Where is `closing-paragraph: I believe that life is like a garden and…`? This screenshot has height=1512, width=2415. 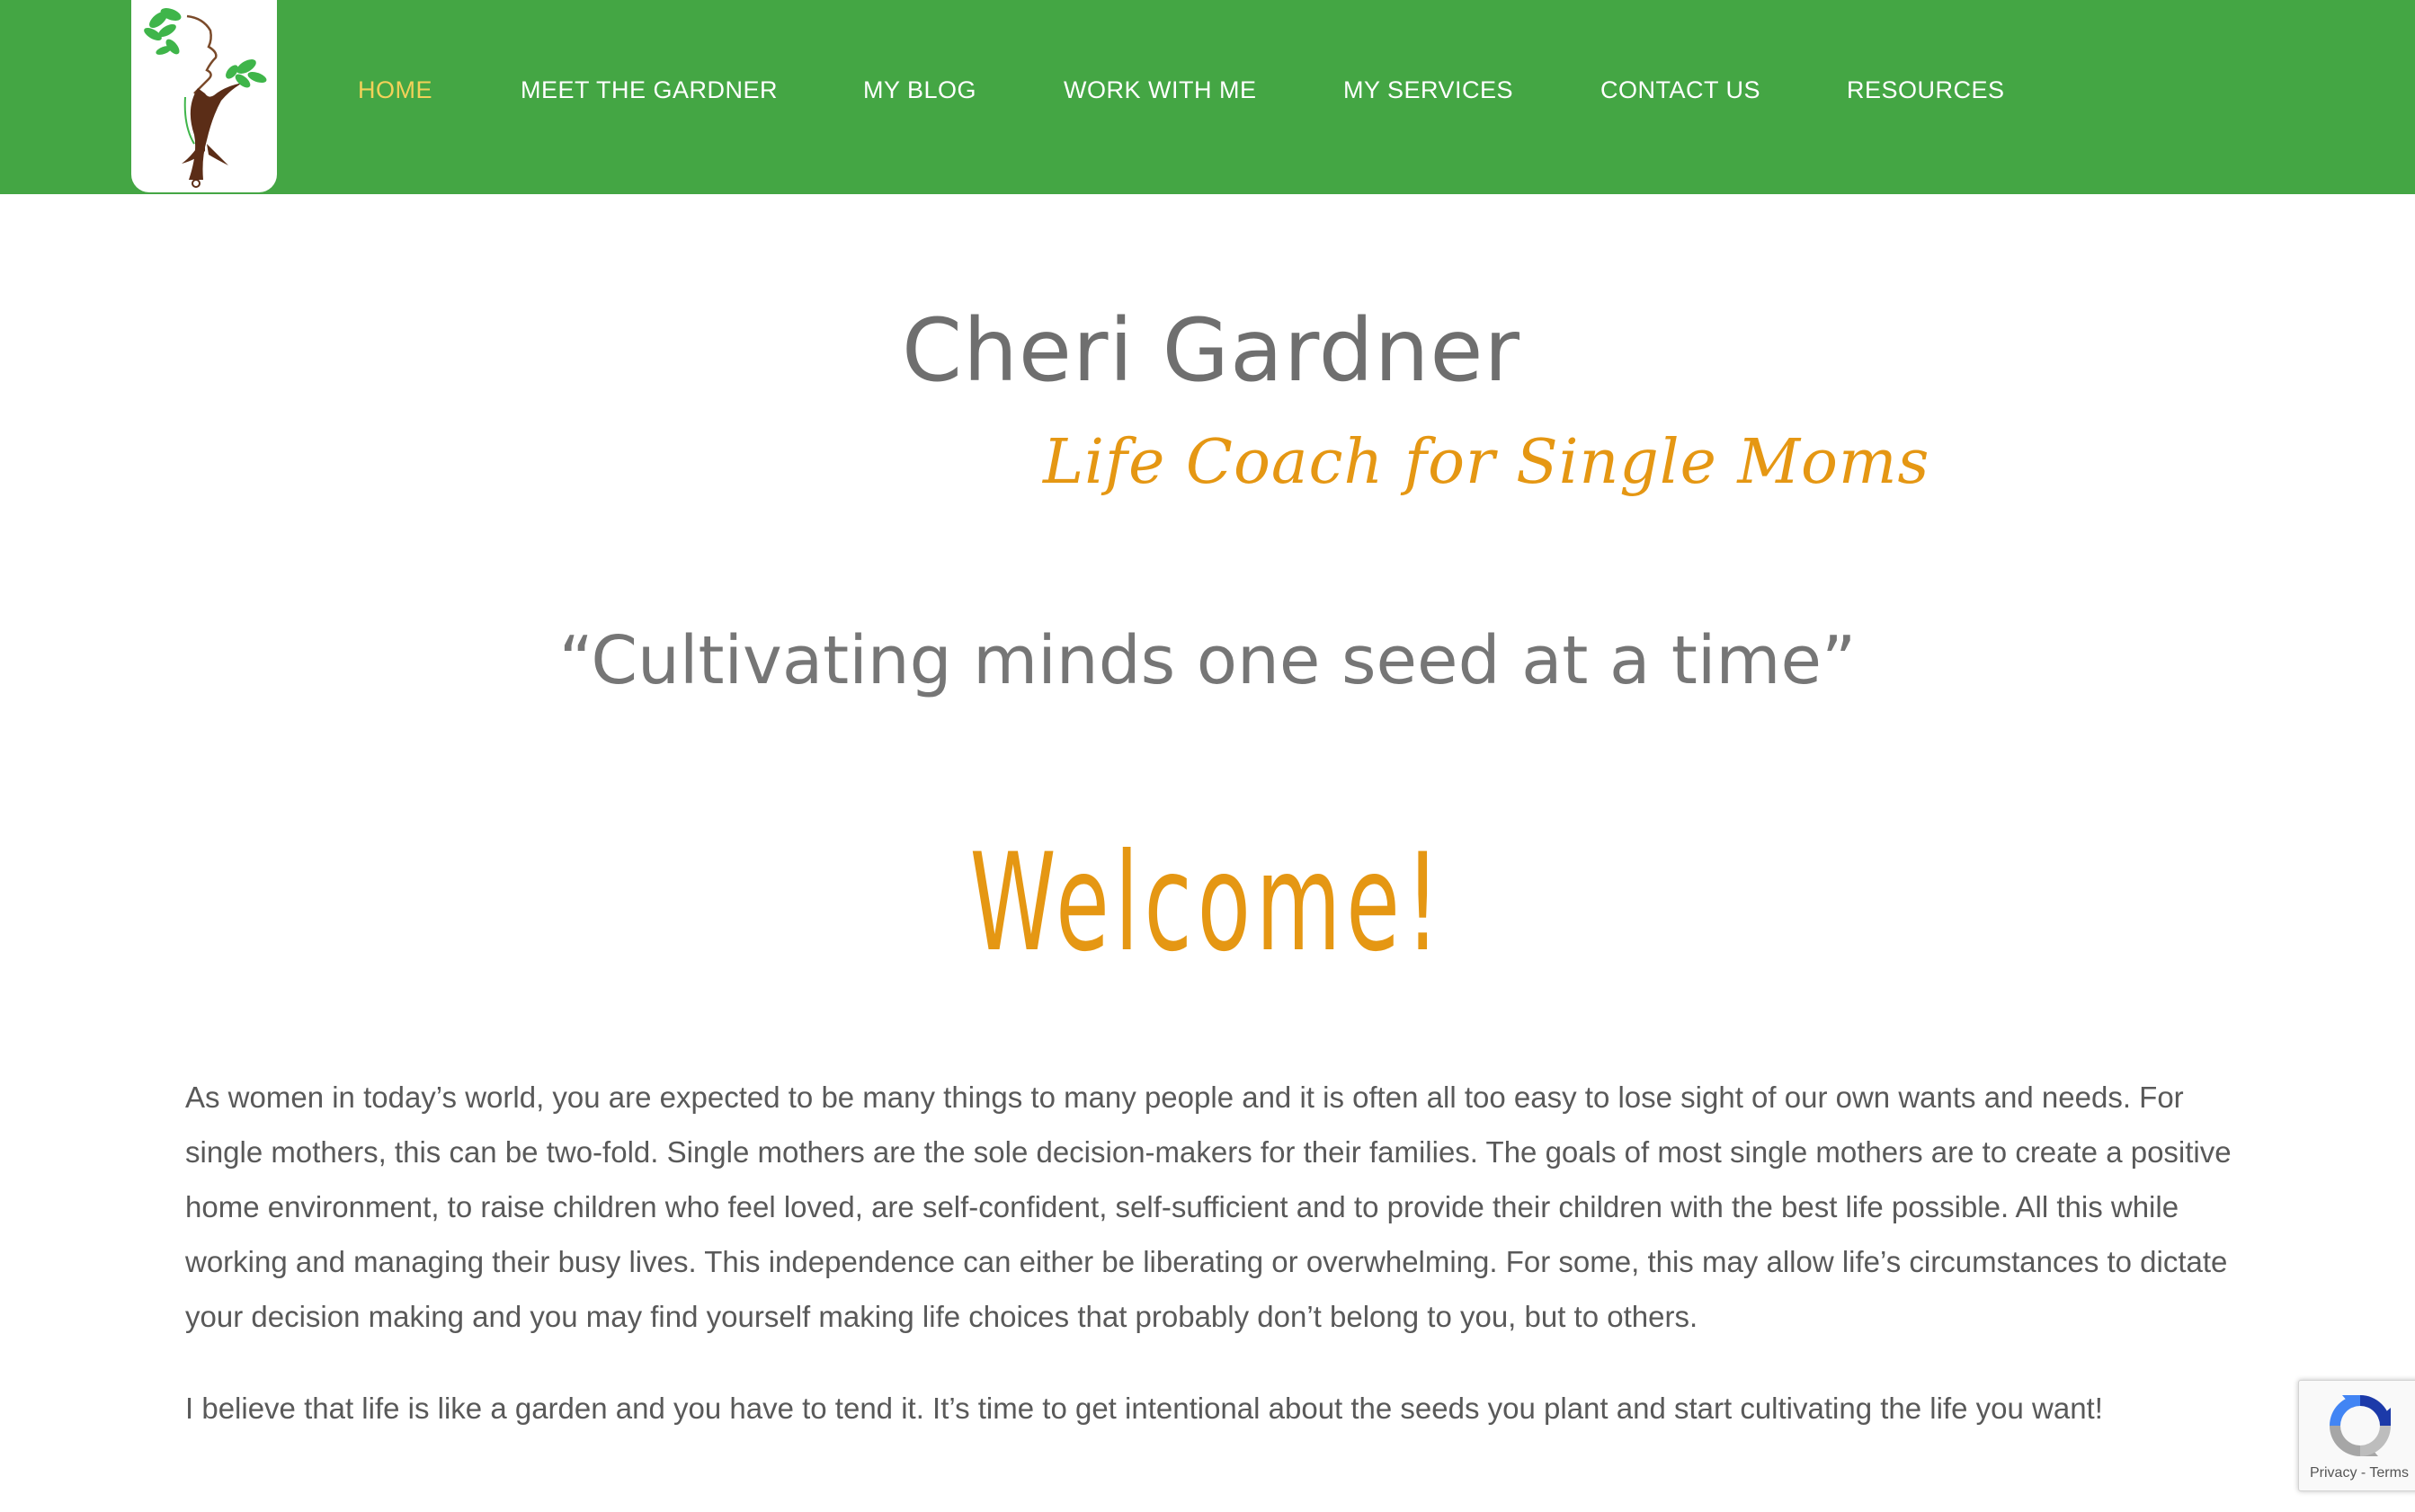 closing-paragraph: I believe that life is like a garden and… is located at coordinates (1144, 1408).